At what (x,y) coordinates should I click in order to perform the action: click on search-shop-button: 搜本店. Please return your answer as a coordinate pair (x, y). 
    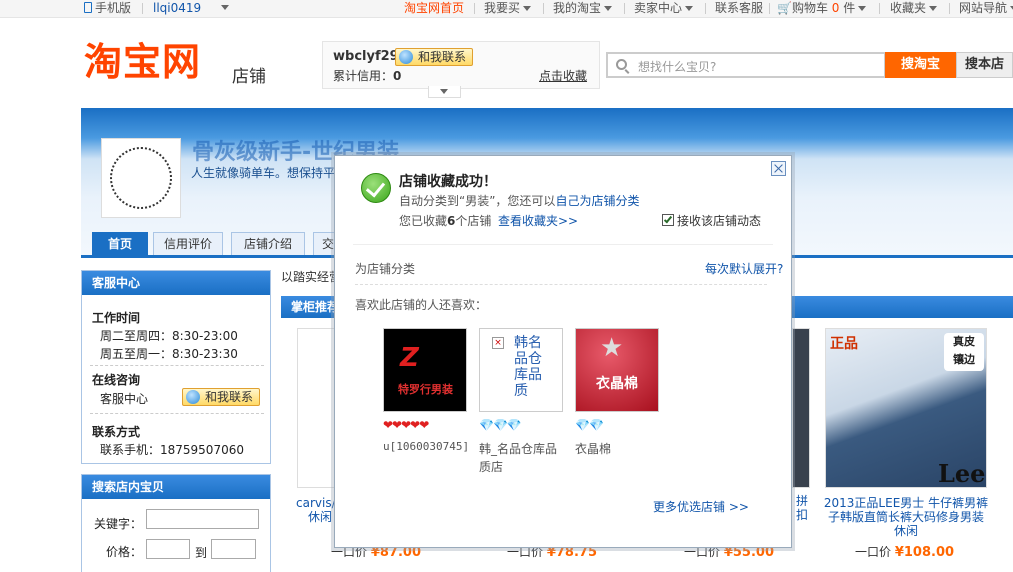
    Looking at the image, I should click on (984, 65).